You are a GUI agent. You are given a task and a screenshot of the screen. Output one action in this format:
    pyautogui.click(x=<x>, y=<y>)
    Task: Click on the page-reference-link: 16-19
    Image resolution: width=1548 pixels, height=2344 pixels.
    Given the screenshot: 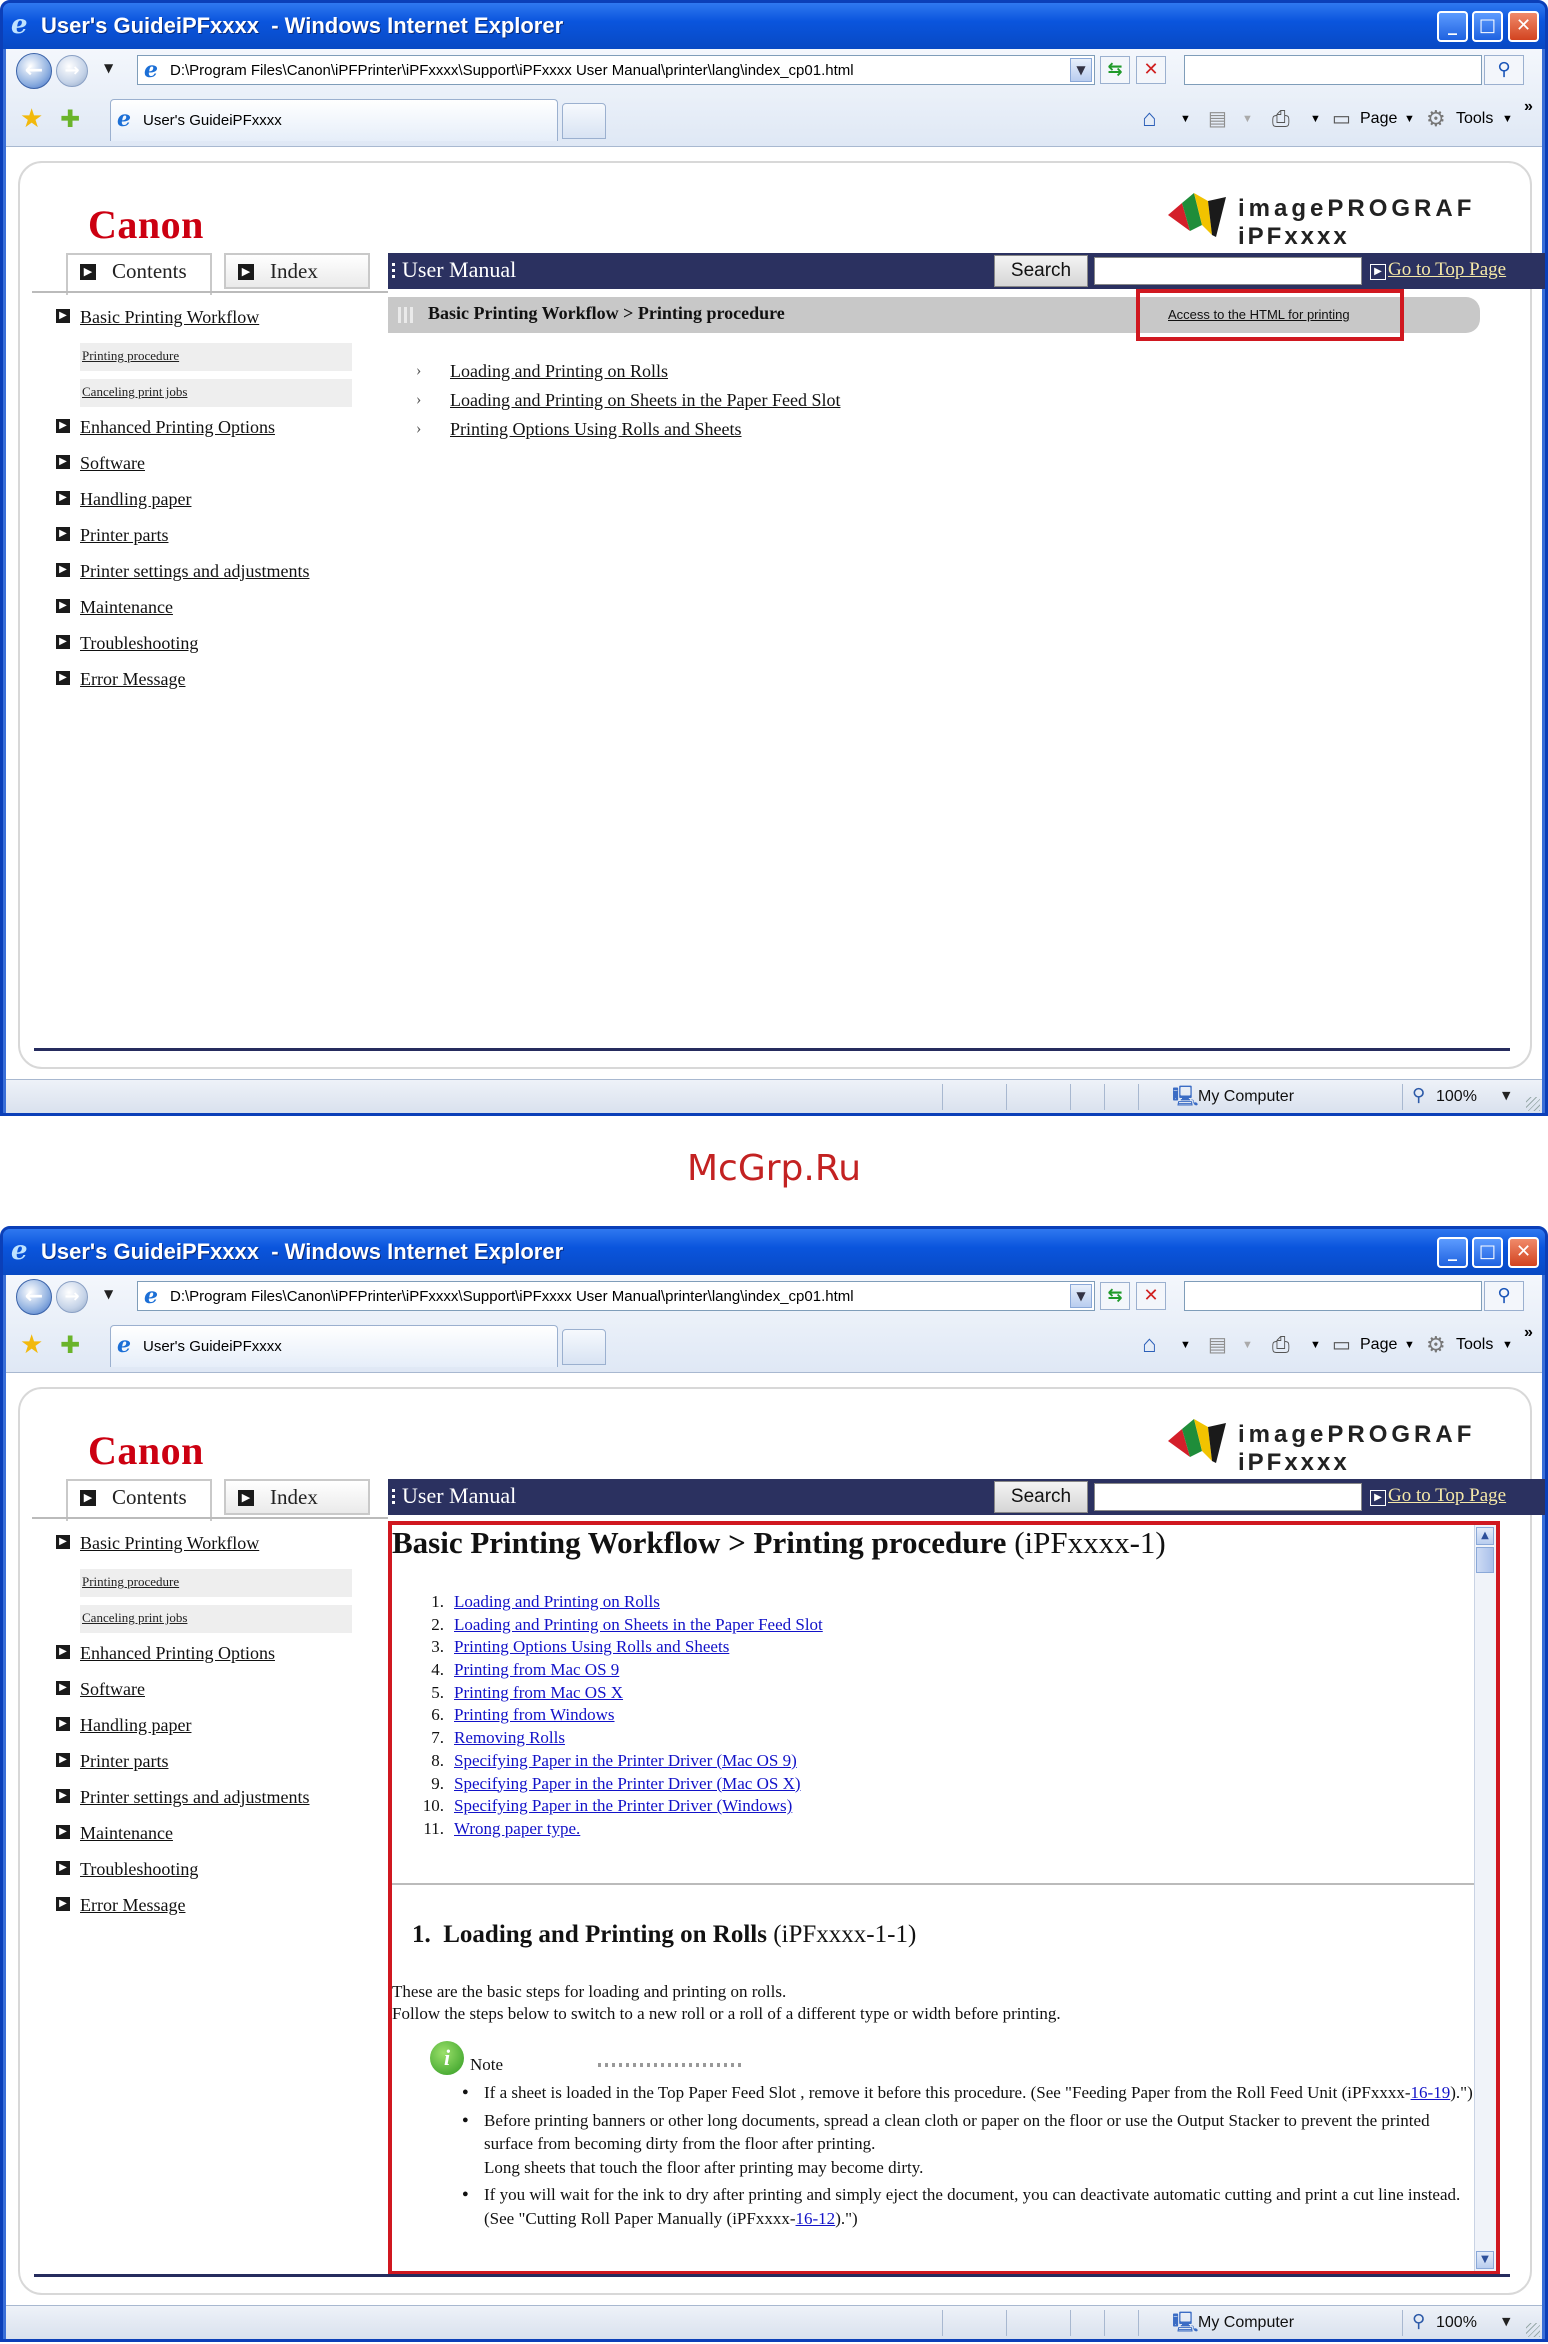 What is the action you would take?
    pyautogui.click(x=1431, y=2092)
    